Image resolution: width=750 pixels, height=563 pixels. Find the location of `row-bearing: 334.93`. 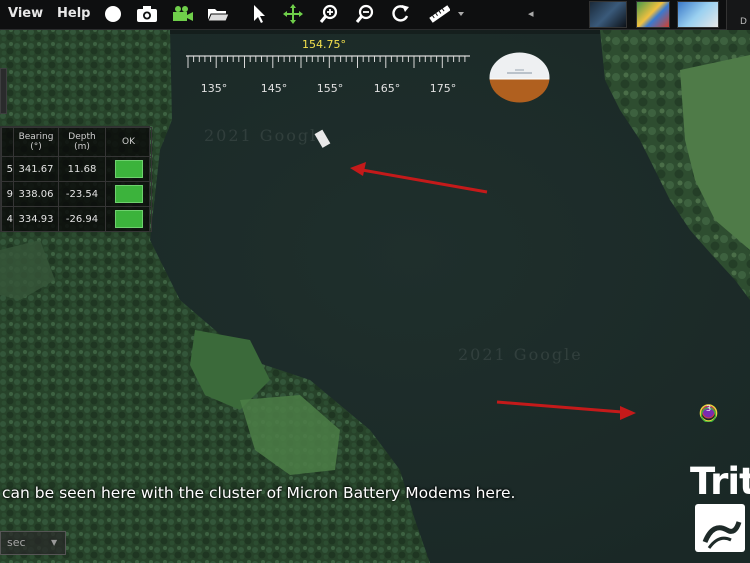

row-bearing: 334.93 is located at coordinates (36, 219).